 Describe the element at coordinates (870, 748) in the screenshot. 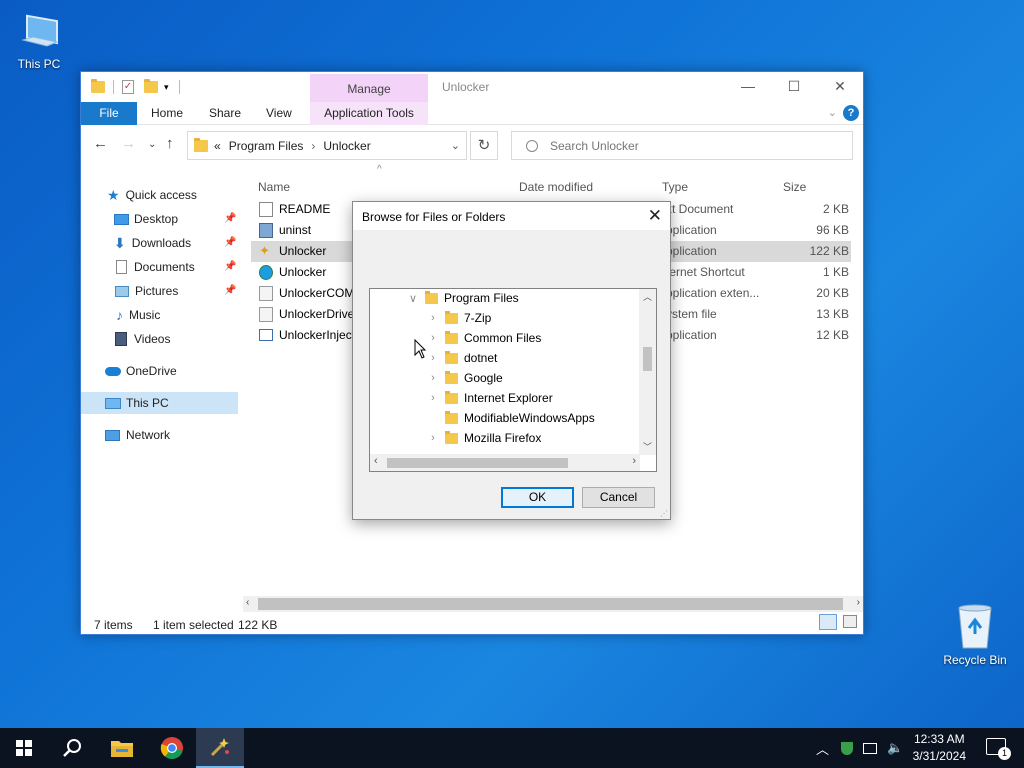

I see `network-status-icon` at that location.